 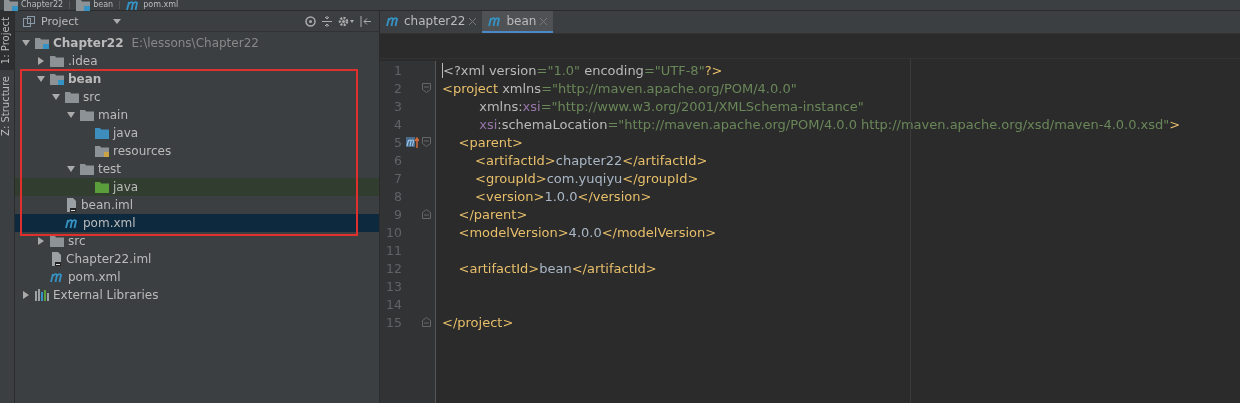 What do you see at coordinates (563, 196) in the screenshot?
I see `code-line: <version>1.0.0</version>` at bounding box center [563, 196].